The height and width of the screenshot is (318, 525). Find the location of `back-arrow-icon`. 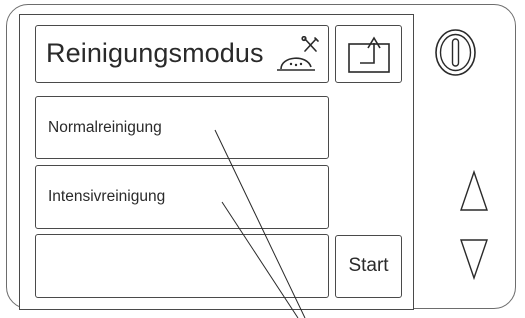

back-arrow-icon is located at coordinates (369, 54).